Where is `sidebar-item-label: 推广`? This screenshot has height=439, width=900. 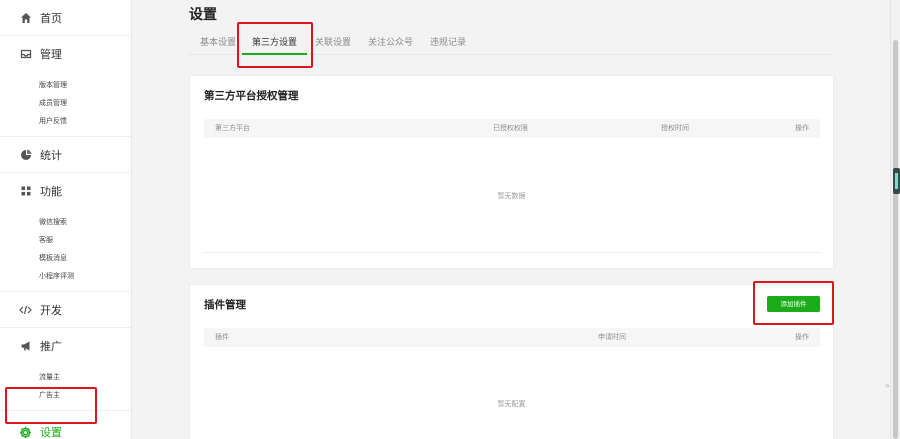
sidebar-item-label: 推广 is located at coordinates (51, 346).